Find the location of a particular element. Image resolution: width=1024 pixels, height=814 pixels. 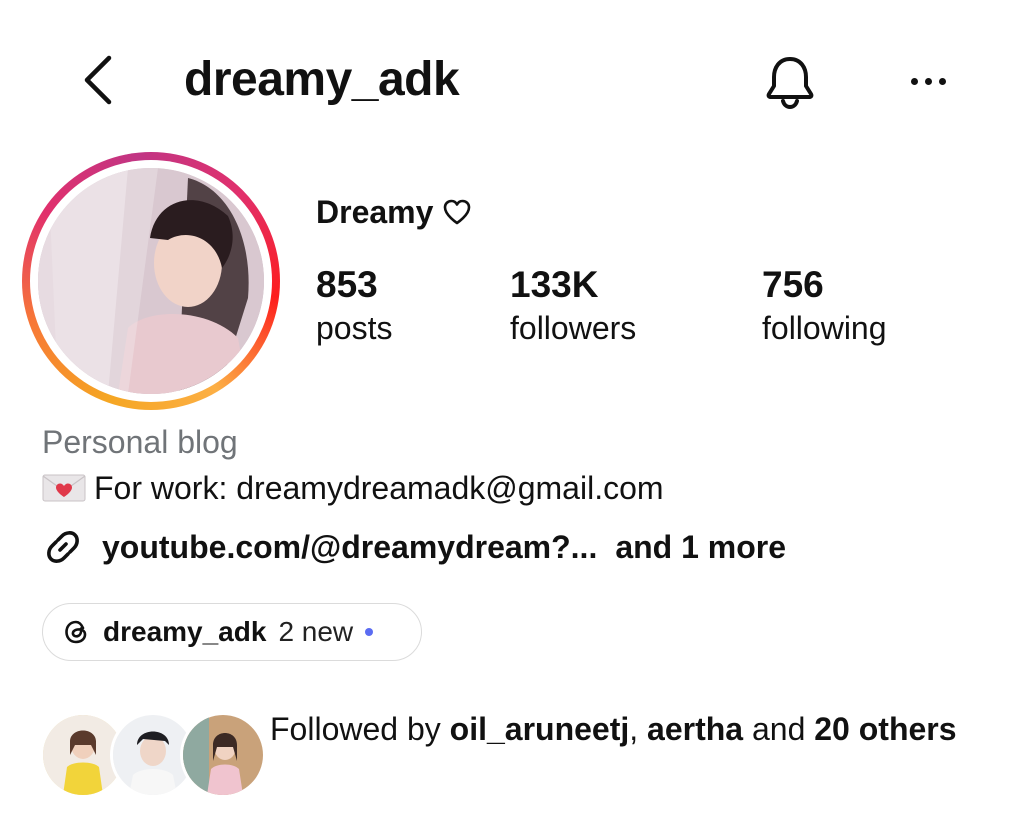

posts-label: posts is located at coordinates (354, 328).